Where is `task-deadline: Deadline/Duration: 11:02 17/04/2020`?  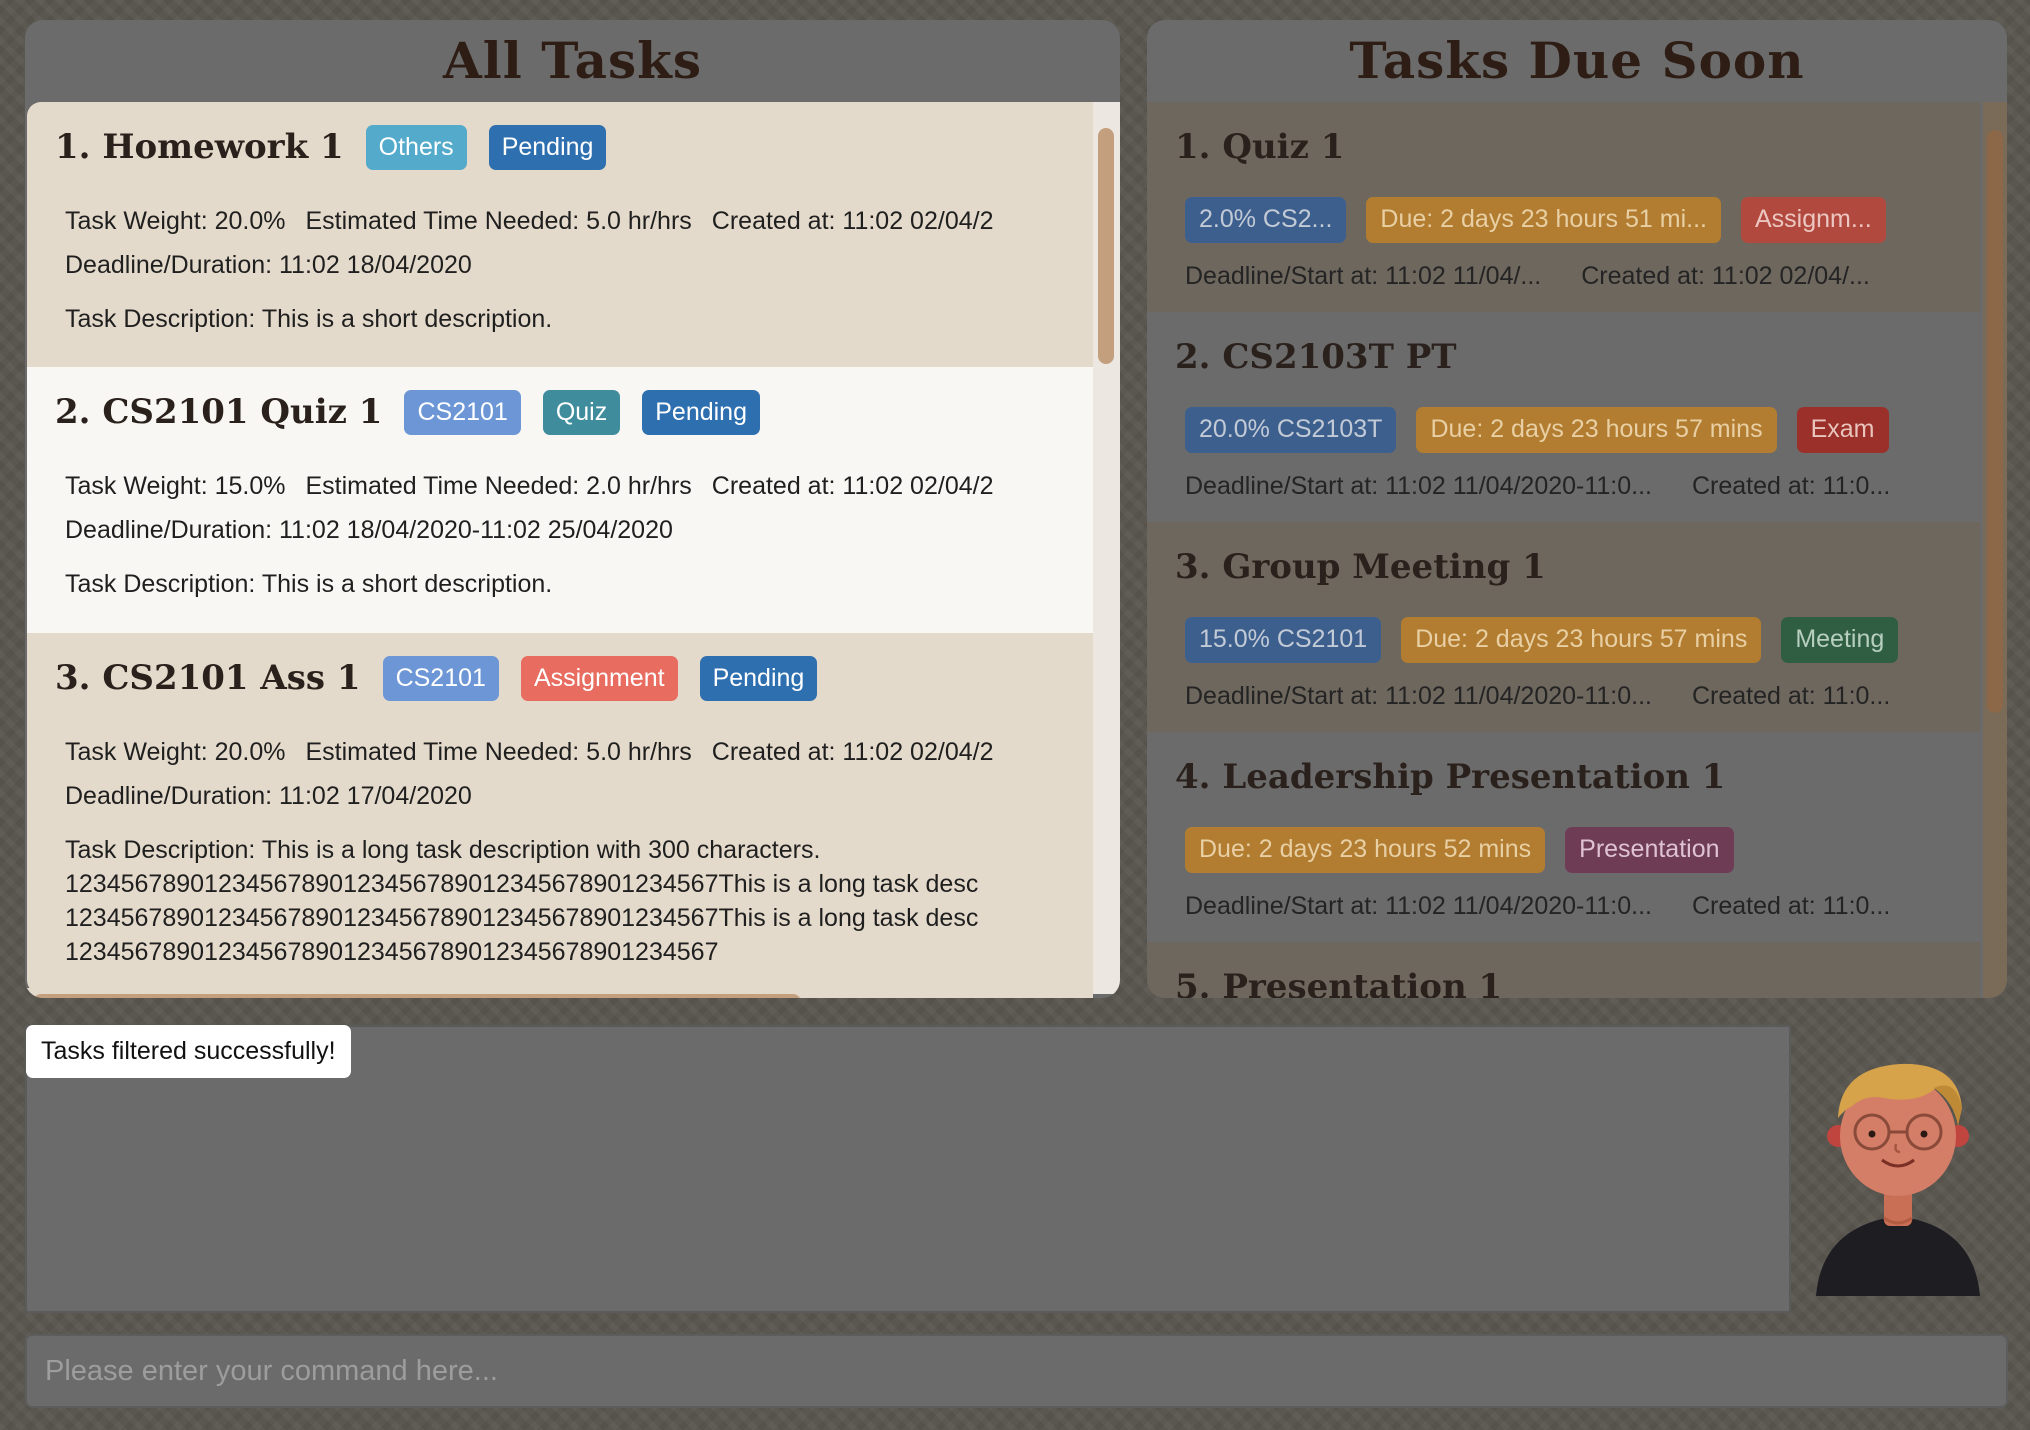 task-deadline: Deadline/Duration: 11:02 17/04/2020 is located at coordinates (268, 796).